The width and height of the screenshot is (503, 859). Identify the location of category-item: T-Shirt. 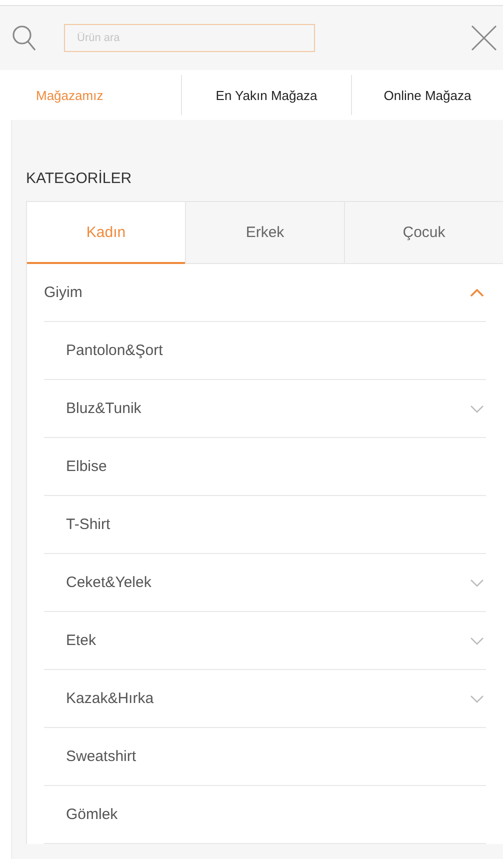
(265, 525).